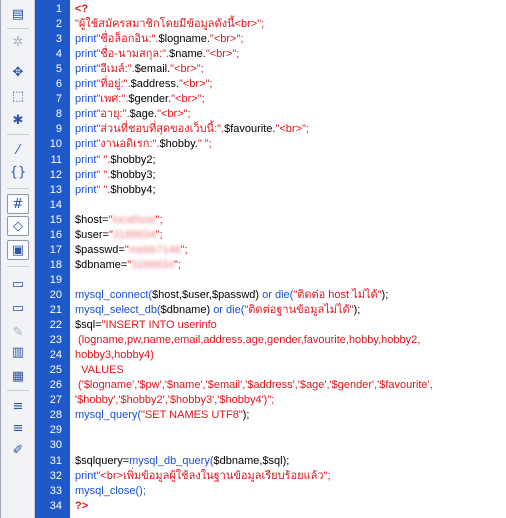 The width and height of the screenshot is (506, 518). Describe the element at coordinates (18, 120) in the screenshot. I see `asterisk-arrows-icon: ✱` at that location.